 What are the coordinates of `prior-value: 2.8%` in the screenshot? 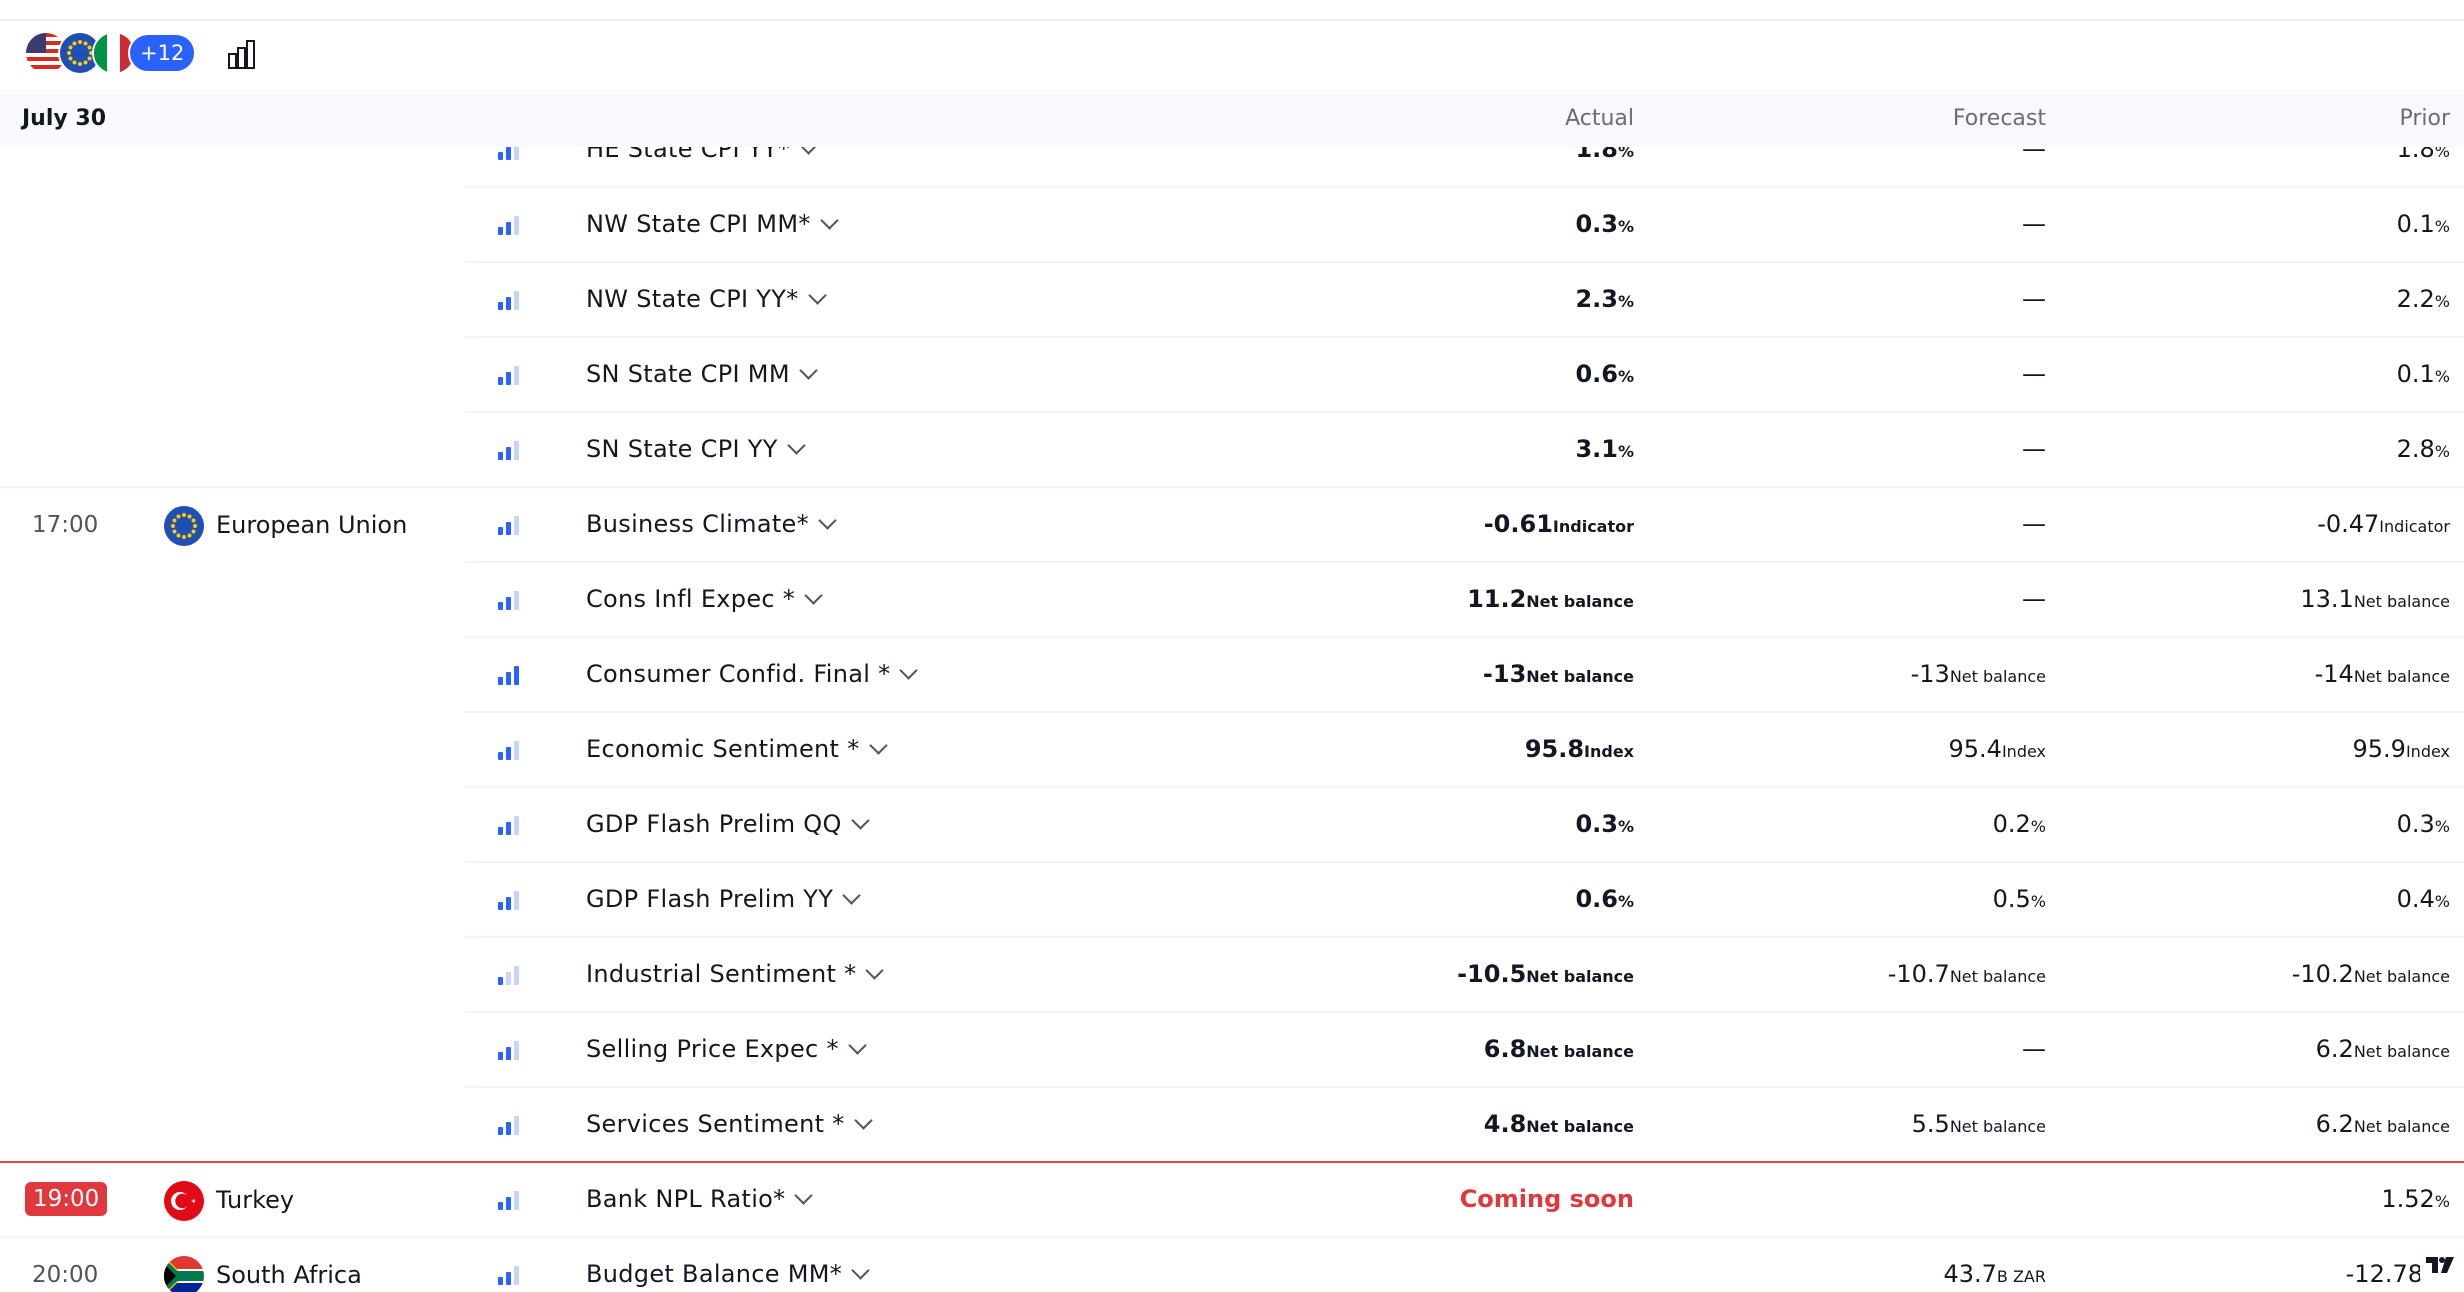 It's located at (2423, 449).